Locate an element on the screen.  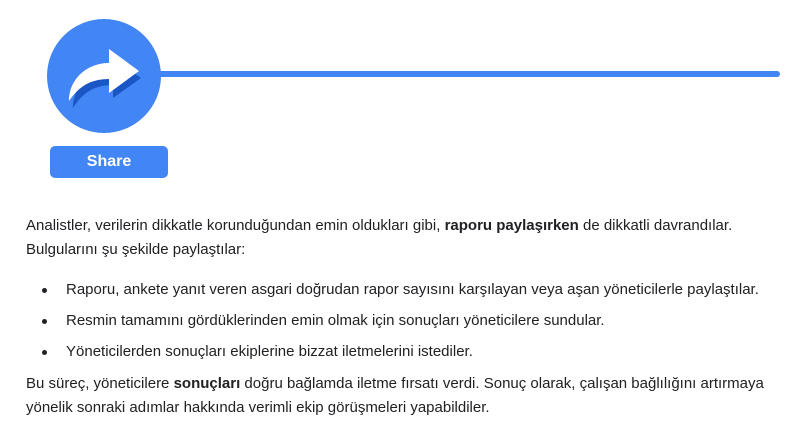
summary-bold-text: sonuçları is located at coordinates (207, 383).